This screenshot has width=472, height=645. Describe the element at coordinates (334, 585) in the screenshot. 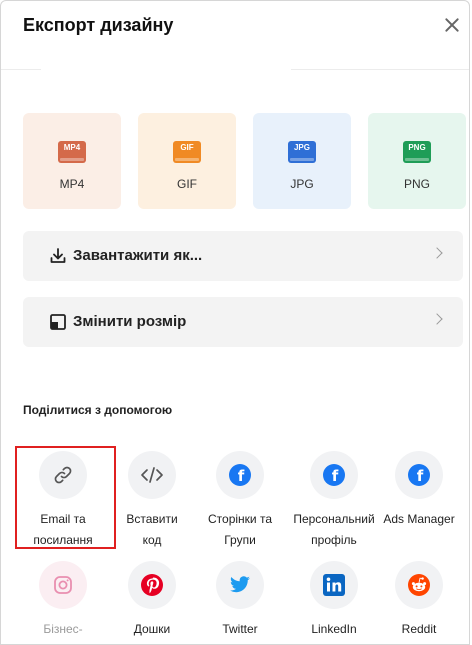

I see `linkedin-icon` at that location.